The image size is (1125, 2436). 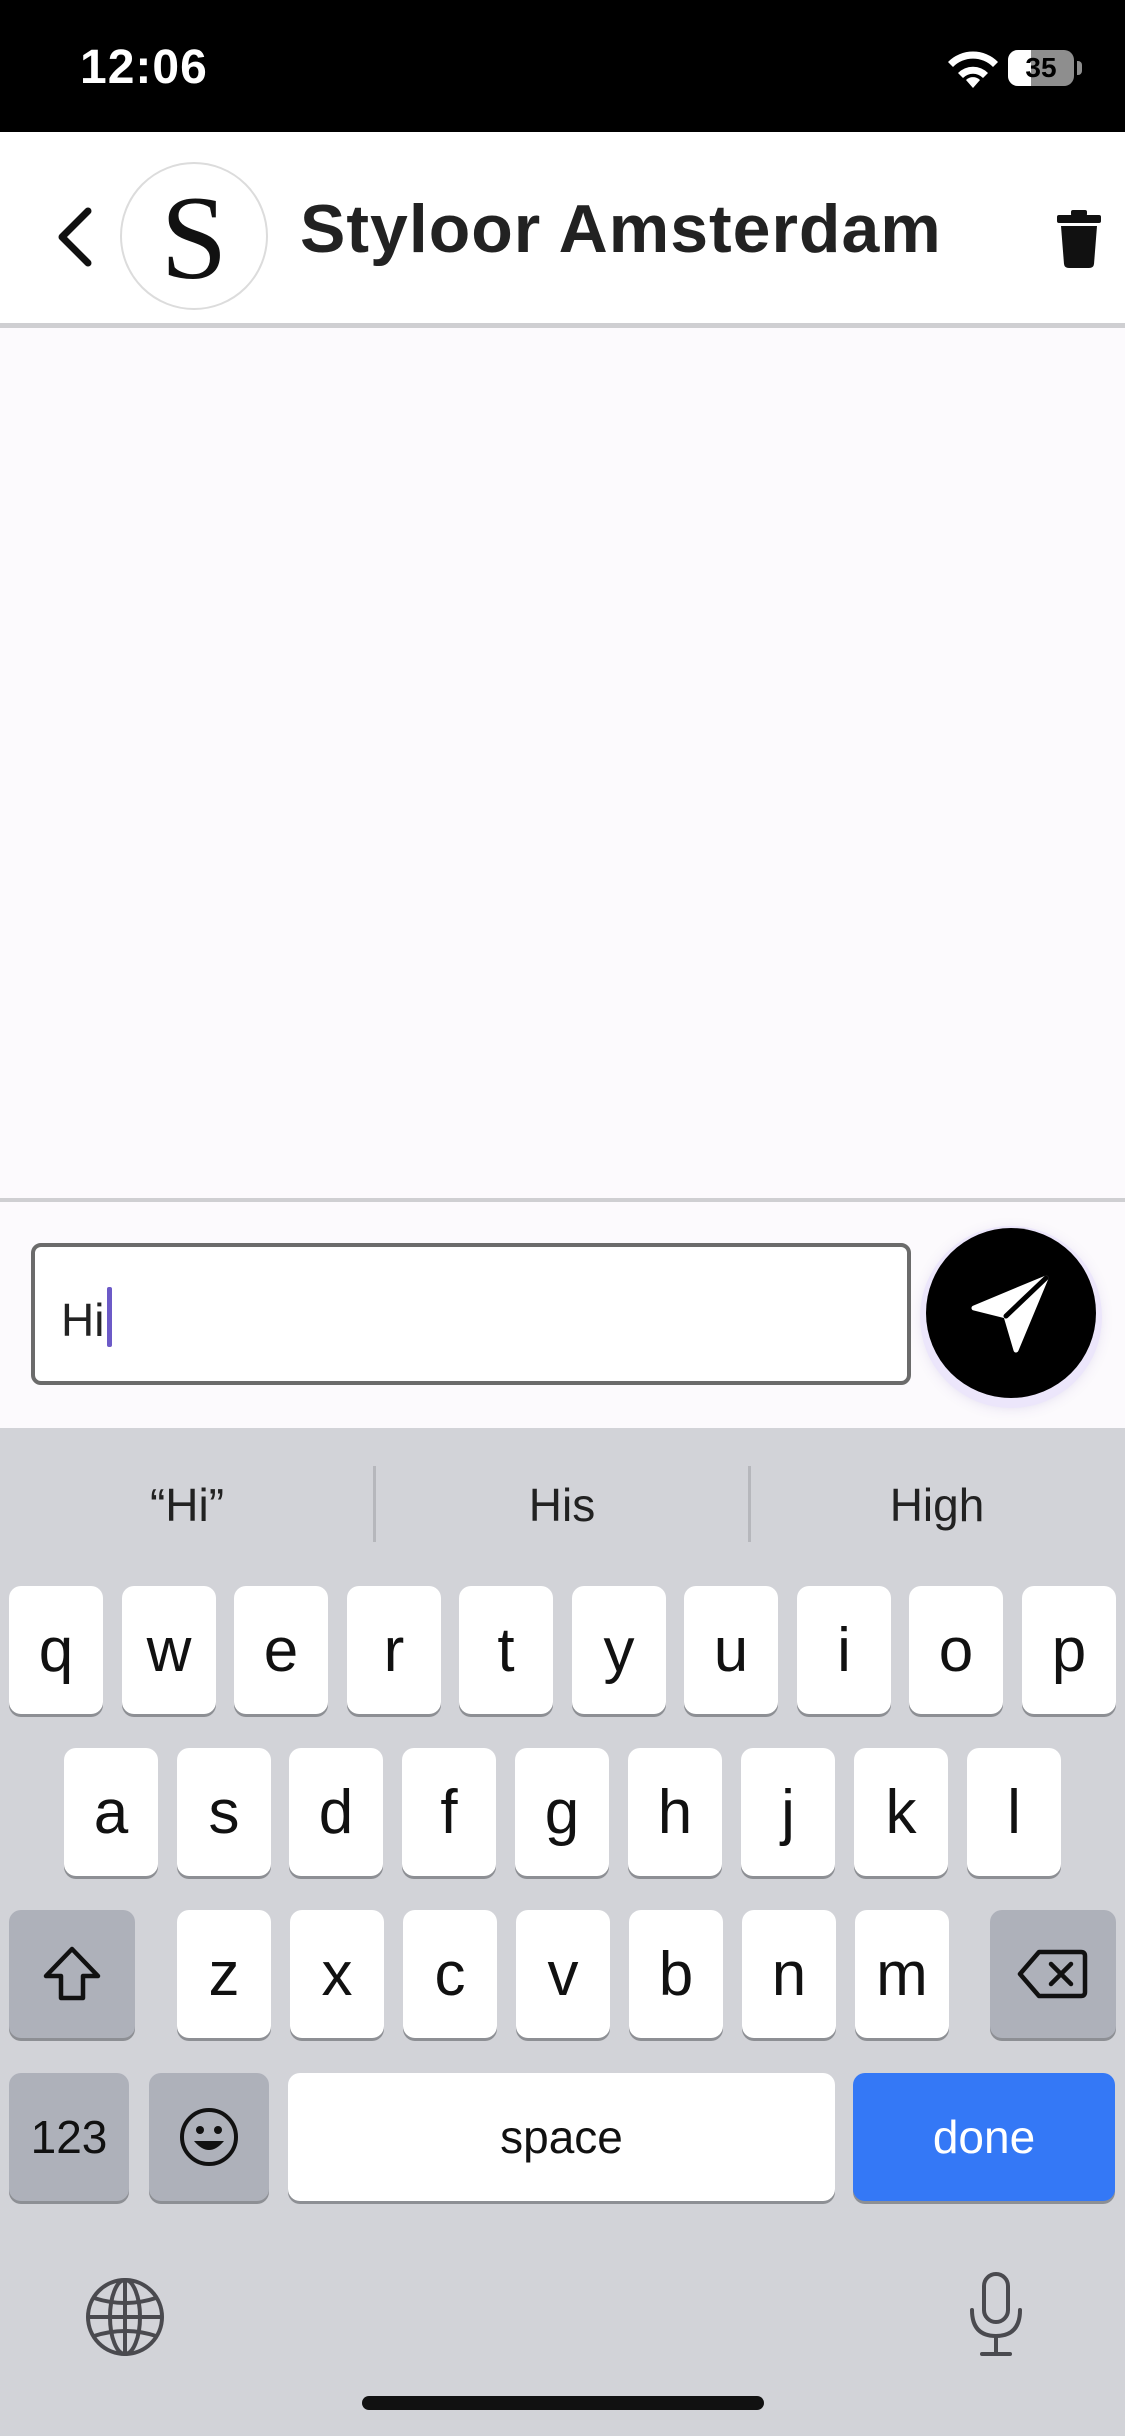 What do you see at coordinates (394, 1650) in the screenshot?
I see `key-r: r` at bounding box center [394, 1650].